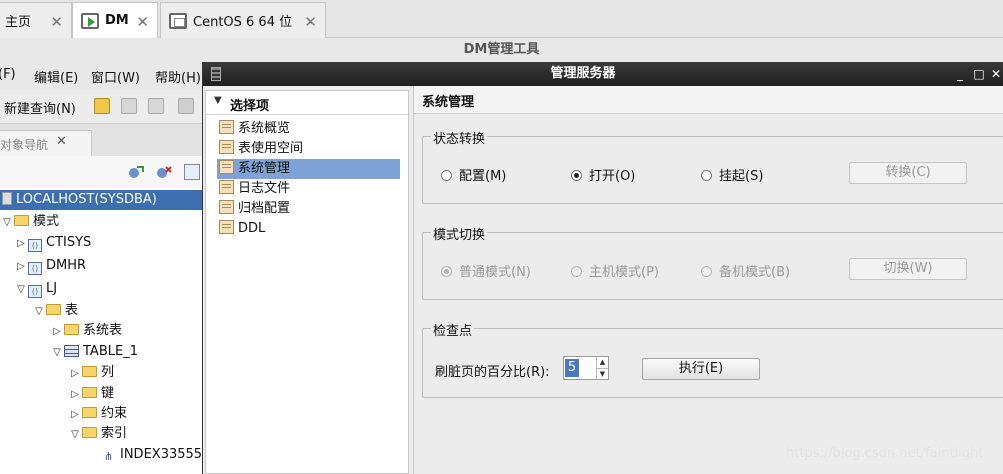 The width and height of the screenshot is (1003, 474). What do you see at coordinates (91, 373) in the screenshot?
I see `tree-item-columns: ▷ 列` at bounding box center [91, 373].